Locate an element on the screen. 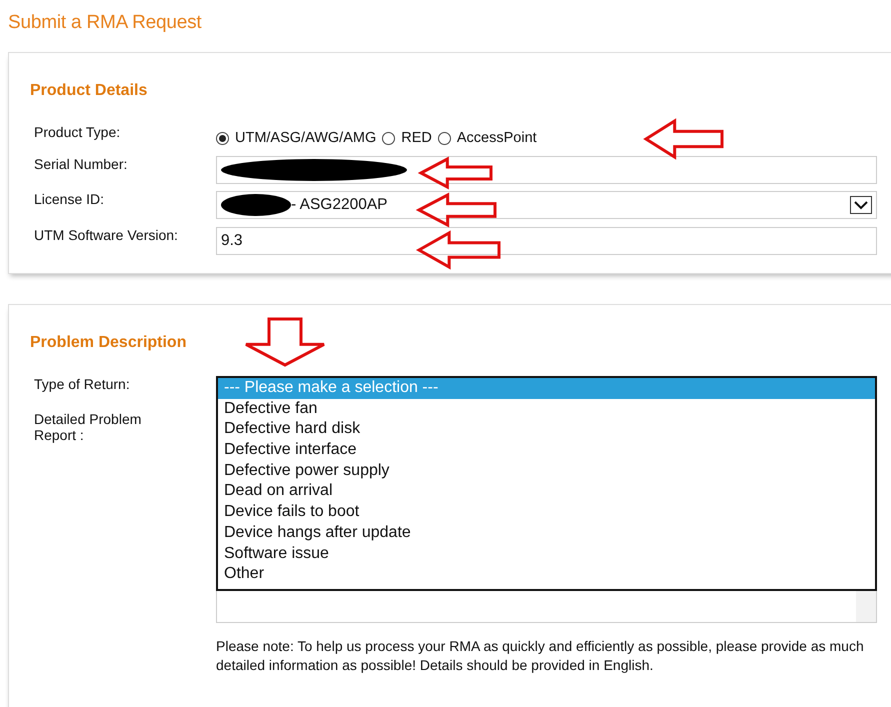  field-label: License ID: is located at coordinates (69, 199).